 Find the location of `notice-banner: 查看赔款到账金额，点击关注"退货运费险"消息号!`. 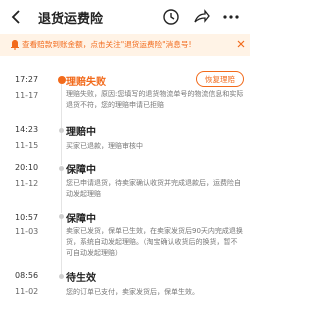

notice-banner: 查看赔款到账金额，点击关注"退货运费险"消息号! is located at coordinates (125, 45).